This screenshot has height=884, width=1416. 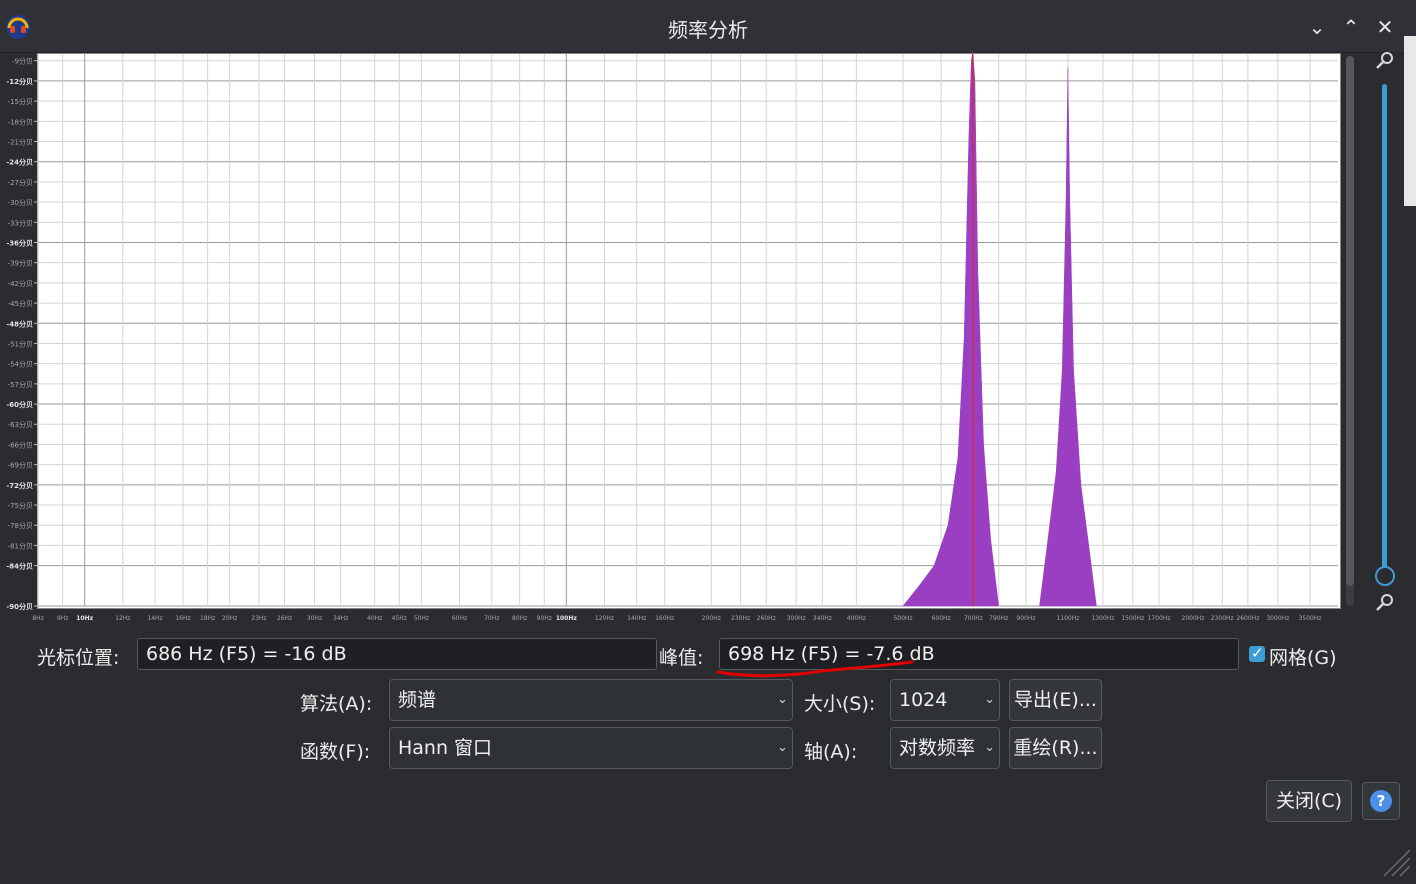 What do you see at coordinates (20, 202) in the screenshot?
I see `y-tick-label: -30分贝` at bounding box center [20, 202].